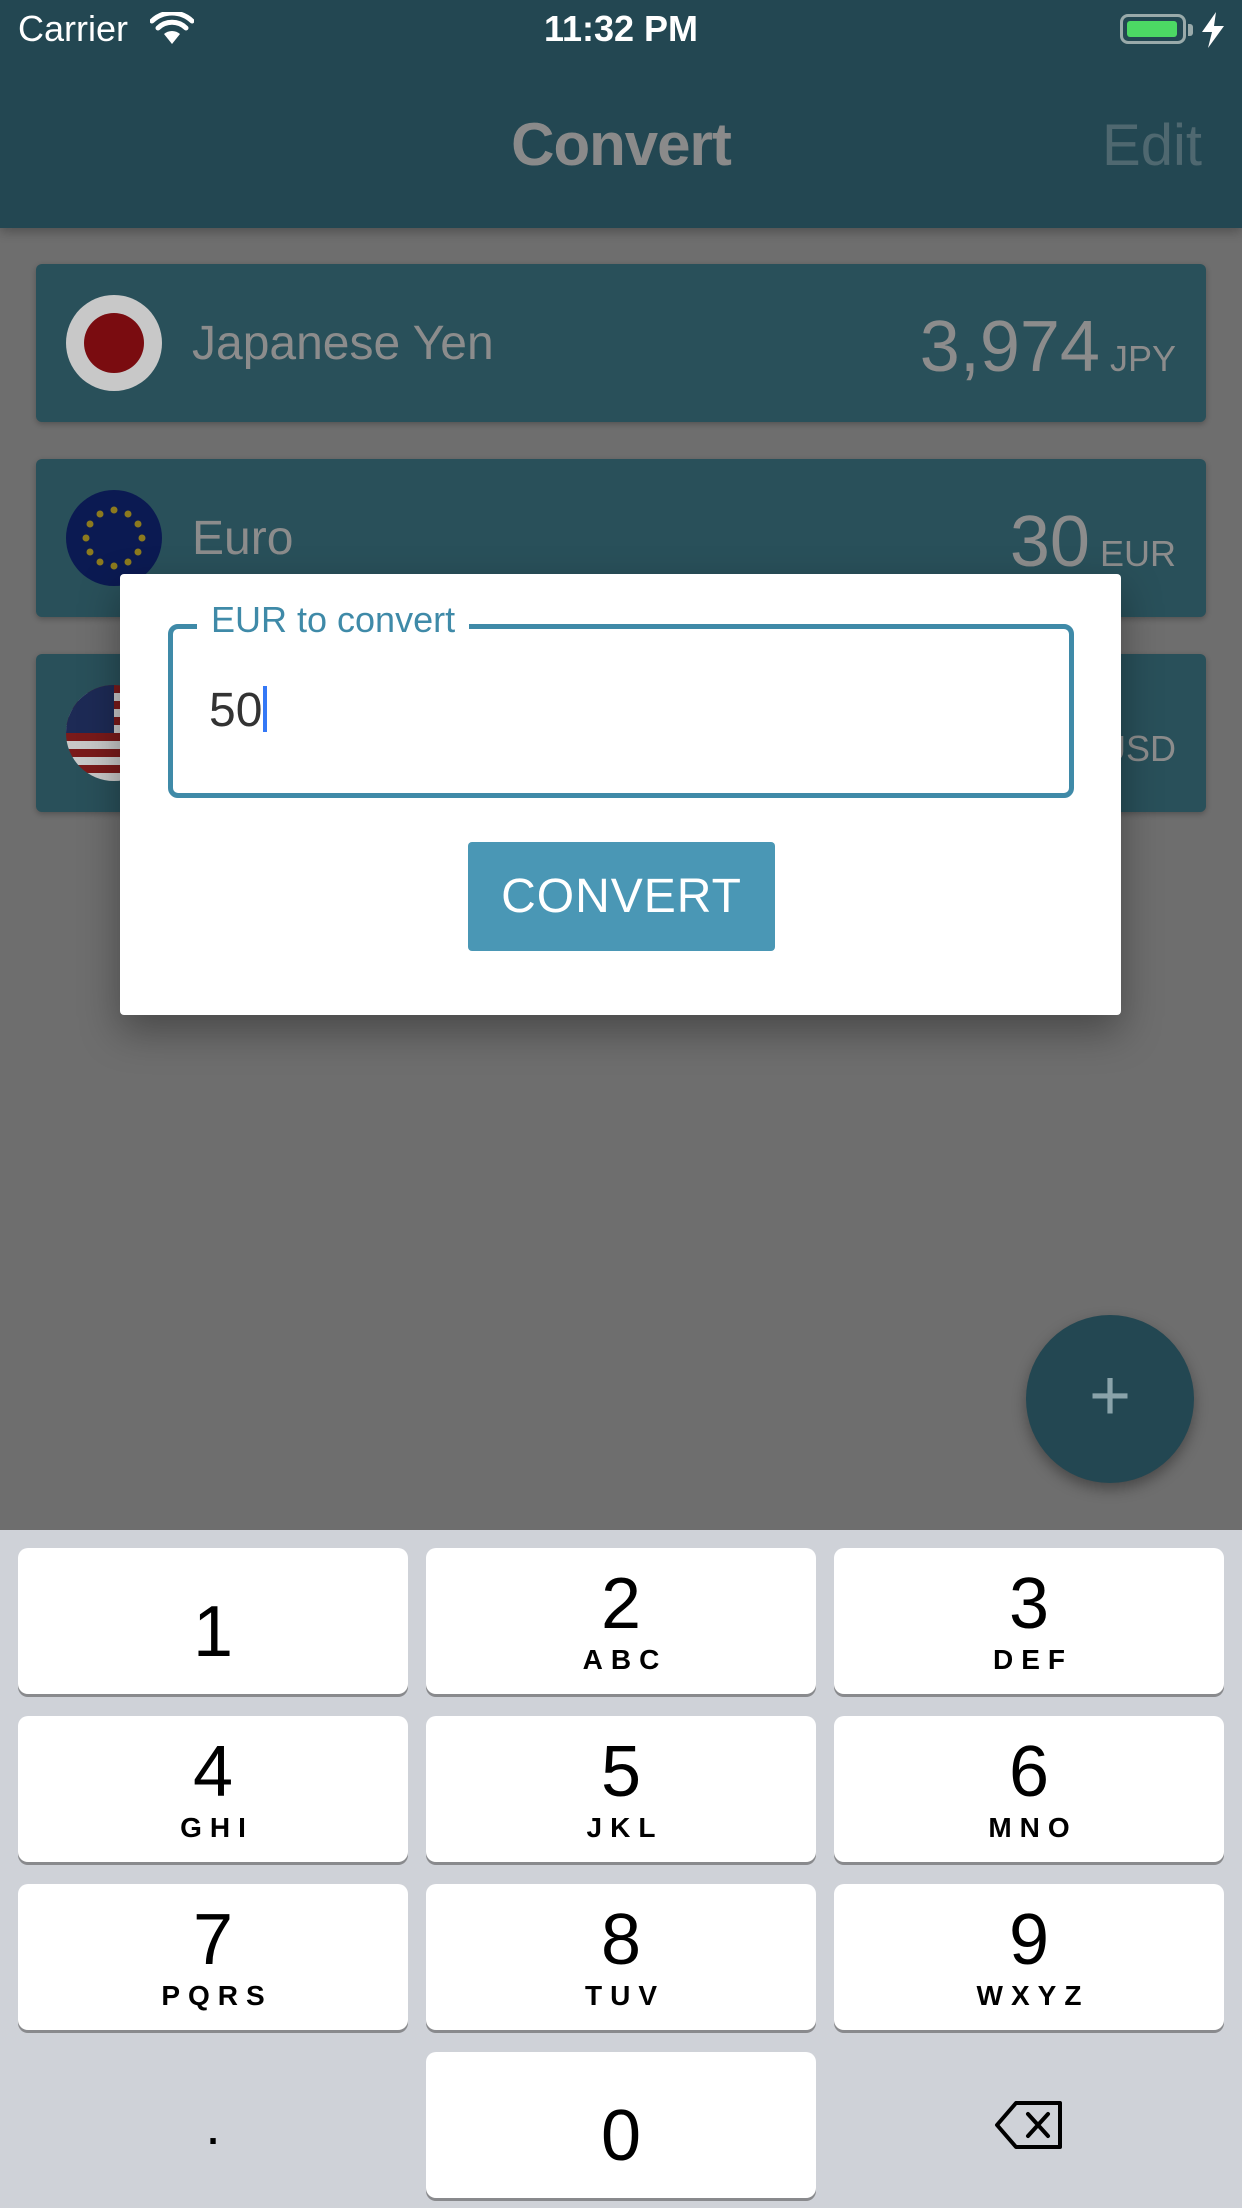 The width and height of the screenshot is (1242, 2208). I want to click on currency-row-jpy: Japanese Yen 3,974 JPY, so click(621, 343).